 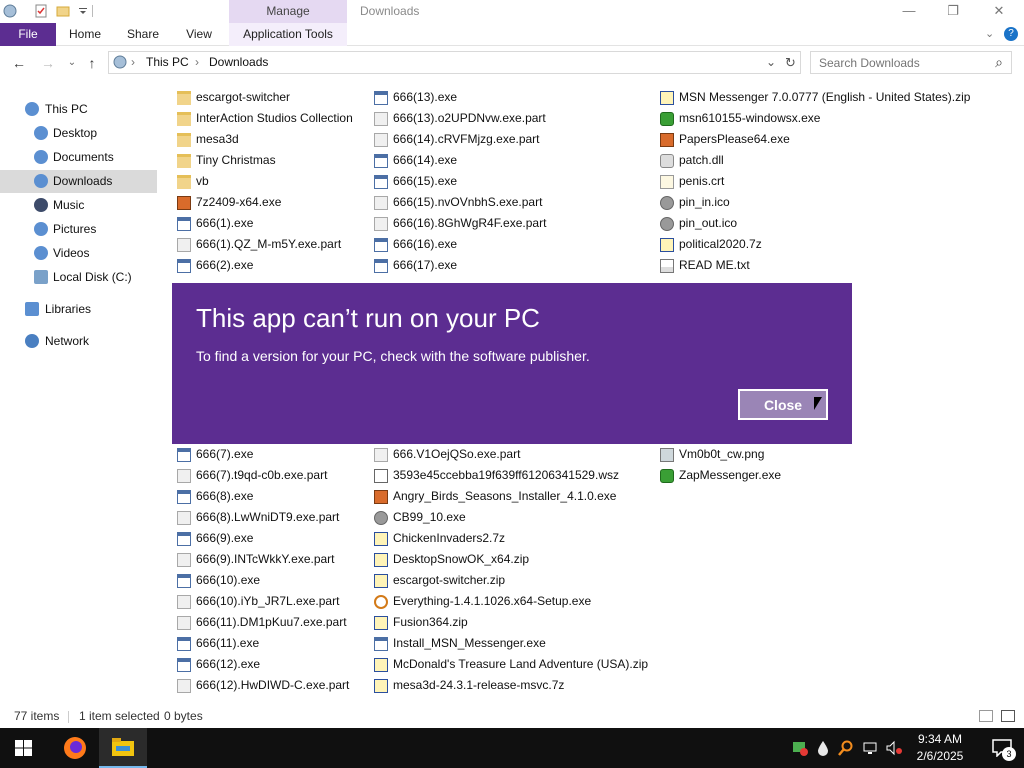 I want to click on file-item: 666(14).exe, so click(x=415, y=160).